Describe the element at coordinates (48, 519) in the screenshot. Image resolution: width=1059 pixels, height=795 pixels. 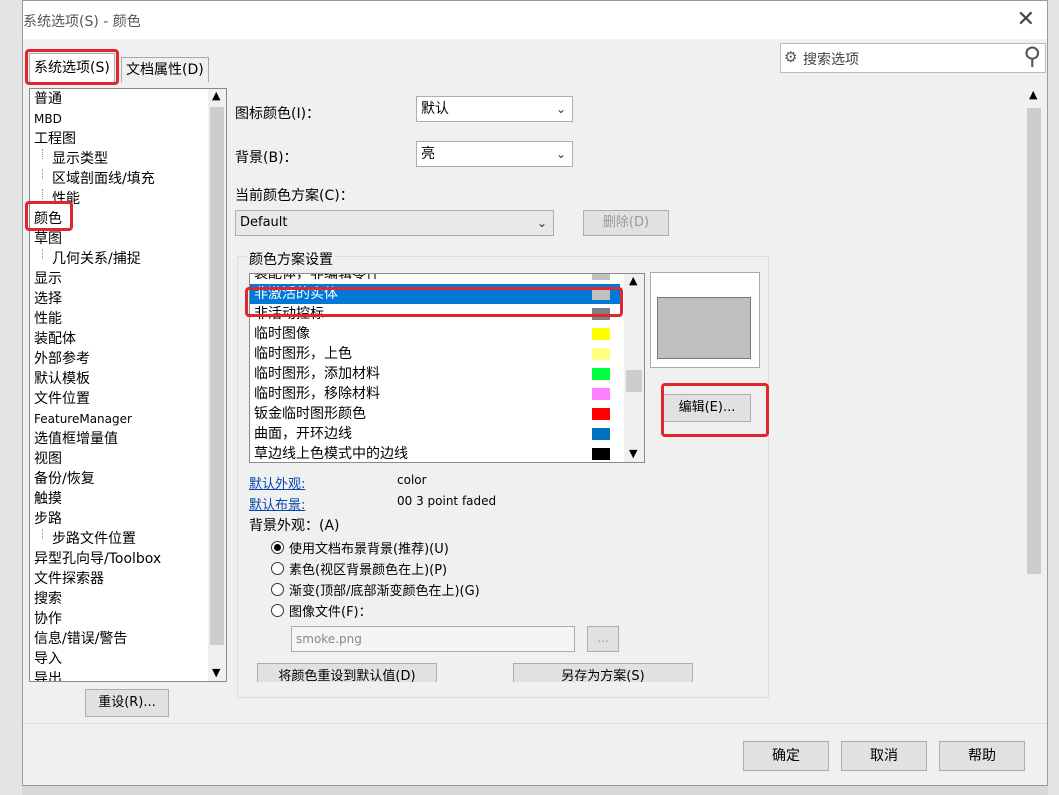
I see `tree-item: 步路` at that location.